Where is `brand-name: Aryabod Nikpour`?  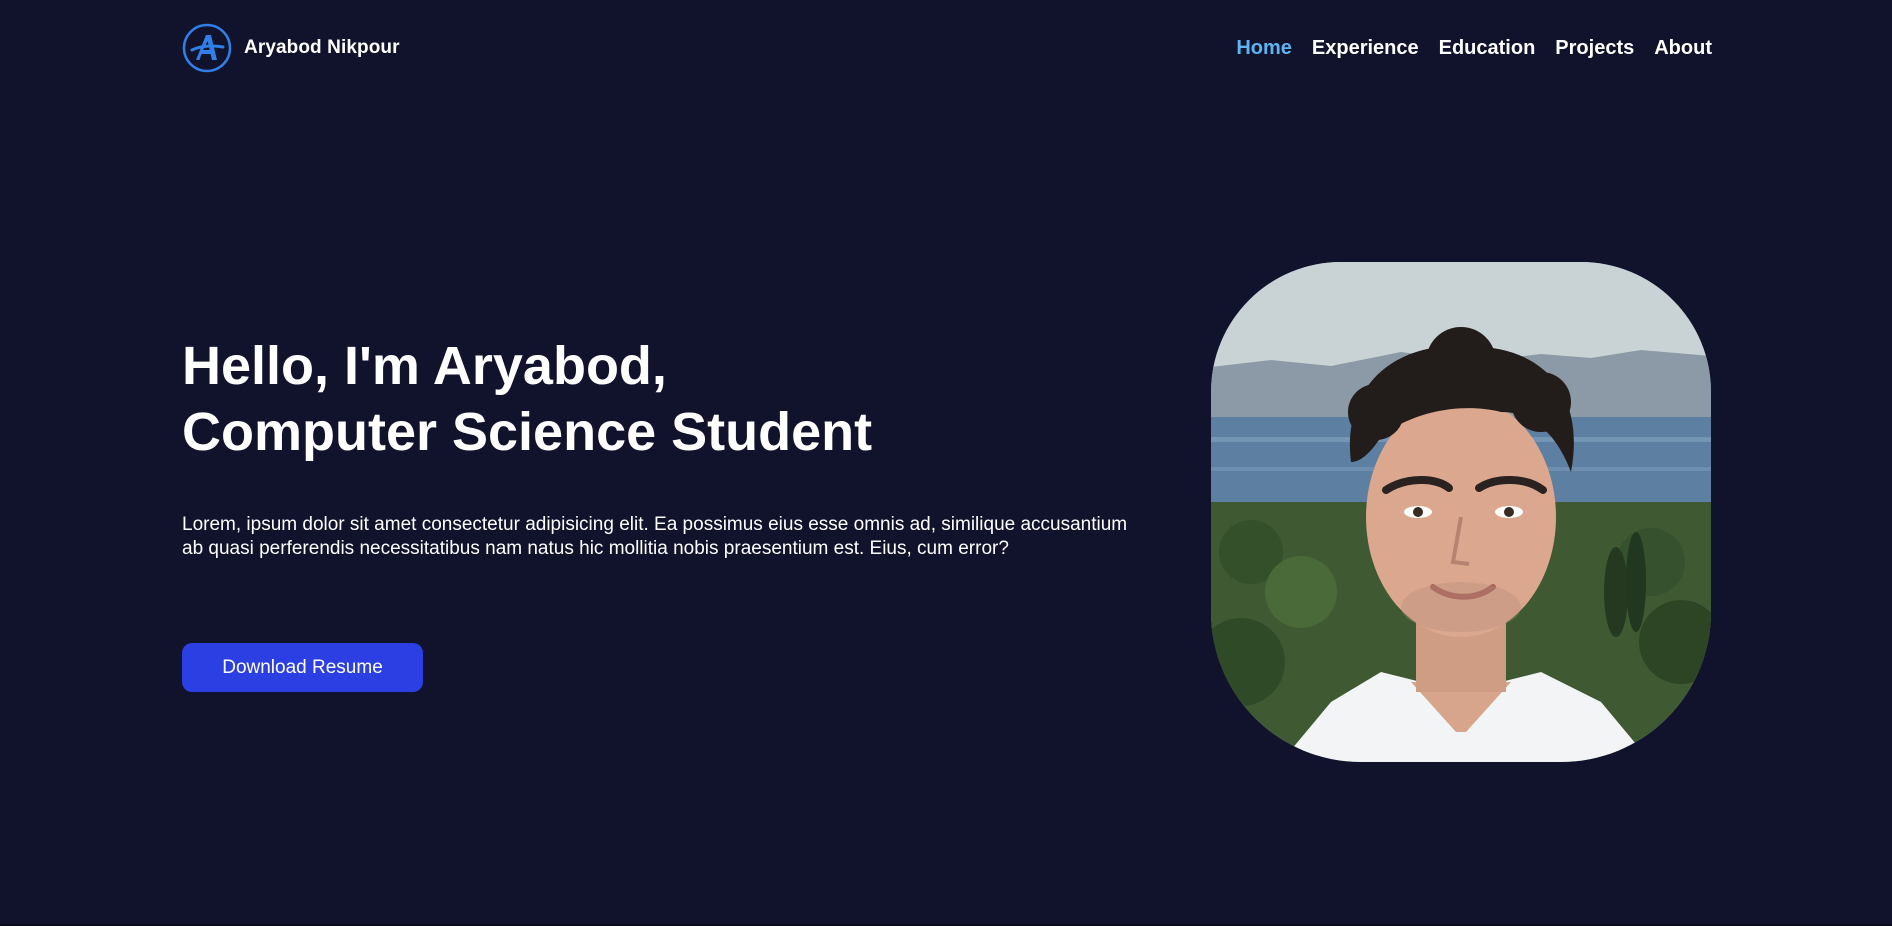 brand-name: Aryabod Nikpour is located at coordinates (322, 47).